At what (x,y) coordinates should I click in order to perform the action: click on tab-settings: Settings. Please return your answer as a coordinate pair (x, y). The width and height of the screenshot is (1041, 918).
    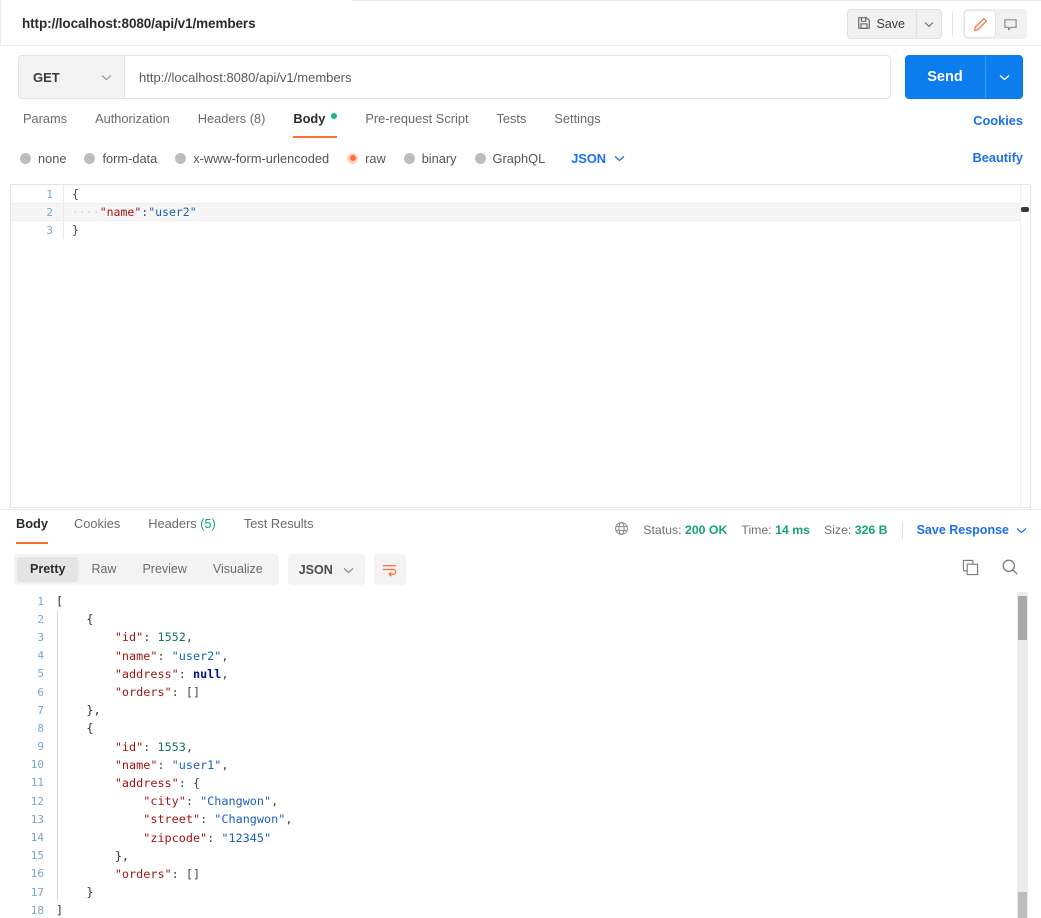
    Looking at the image, I should click on (577, 123).